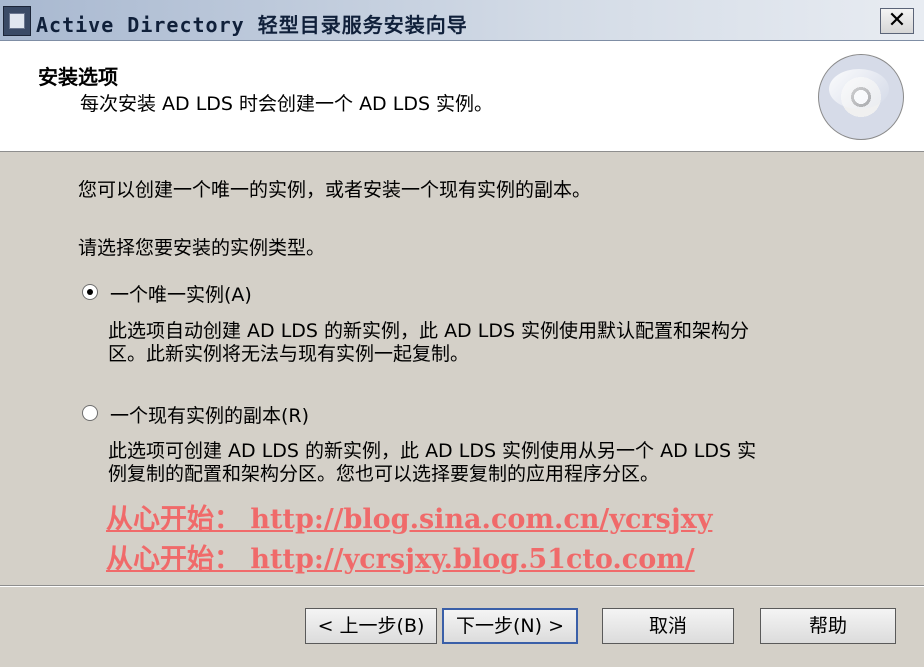 Image resolution: width=924 pixels, height=667 pixels. What do you see at coordinates (252, 25) in the screenshot?
I see `window-title: Active Directory 轻型目录服务安装向导` at bounding box center [252, 25].